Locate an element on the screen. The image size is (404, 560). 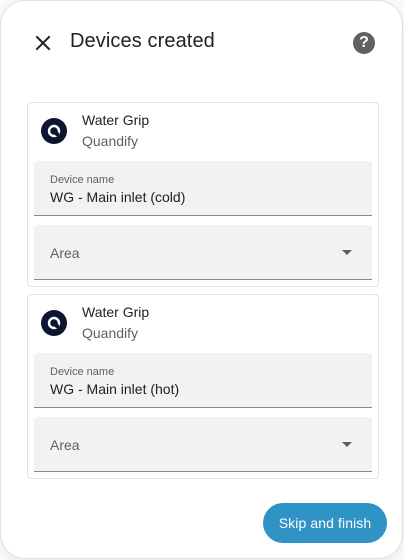
skip-and-finish-button: Skip and finish is located at coordinates (325, 523).